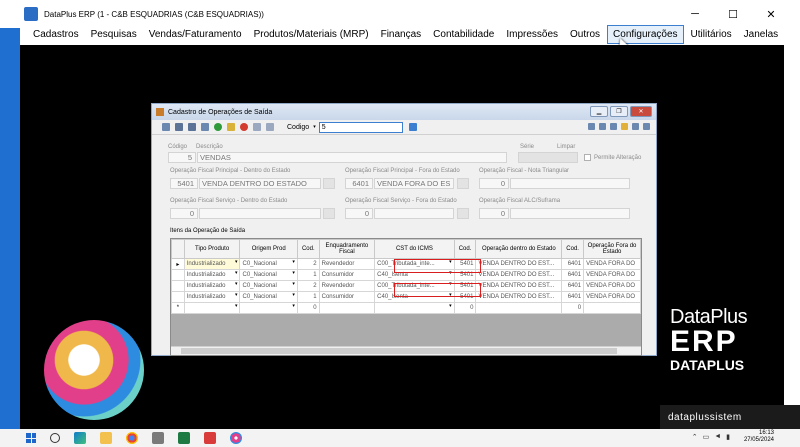 The height and width of the screenshot is (447, 800). I want to click on clock: 16:13 27/05/2024, so click(759, 437).